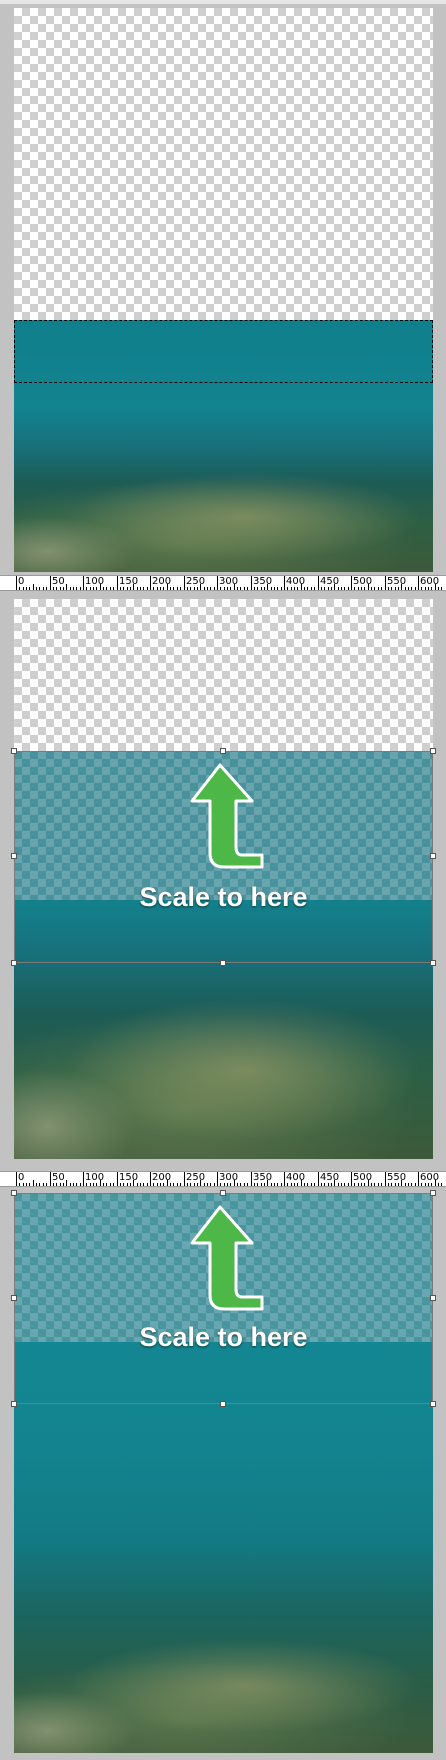 The height and width of the screenshot is (1760, 446). Describe the element at coordinates (430, 1177) in the screenshot. I see `ruler-label: 600` at that location.